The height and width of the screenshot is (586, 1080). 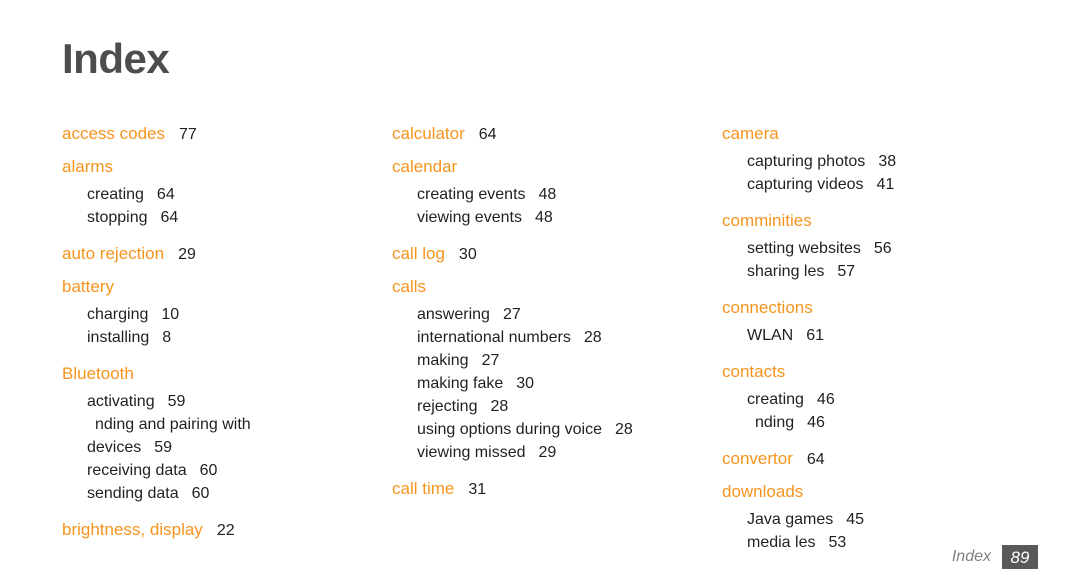 I want to click on index-entry-sub: capturing videos 41, so click(x=889, y=184).